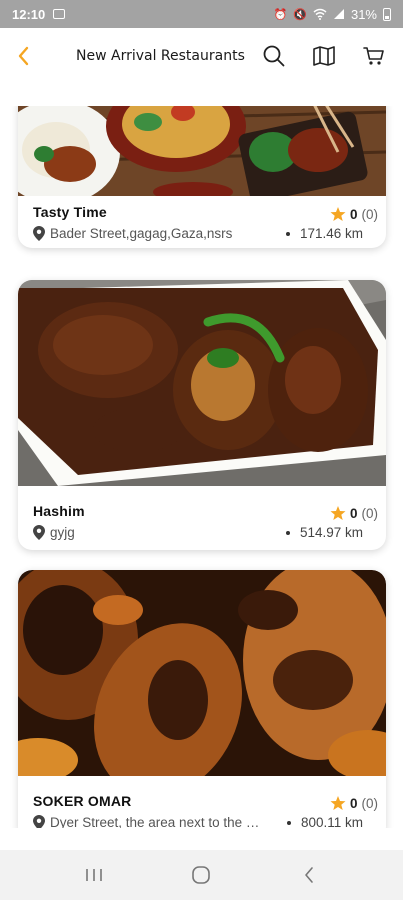  I want to click on mute-icon: 🔇, so click(300, 14).